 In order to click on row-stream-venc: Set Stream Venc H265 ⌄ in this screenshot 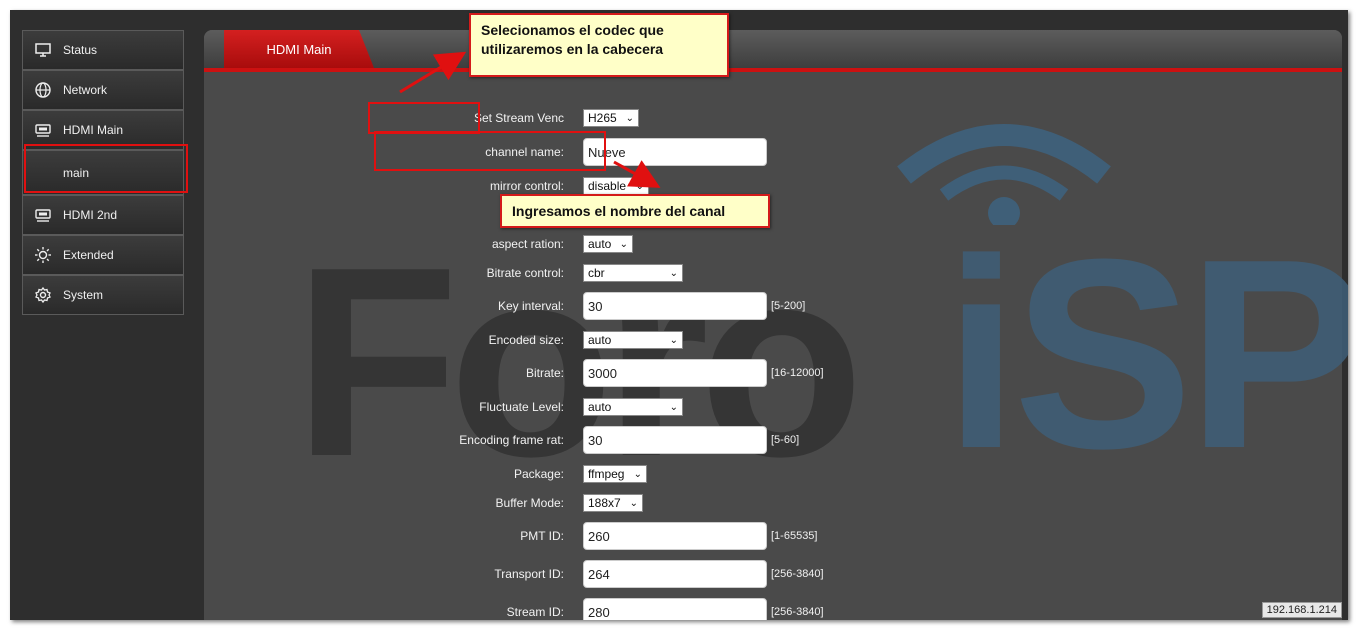, I will do `click(554, 118)`.